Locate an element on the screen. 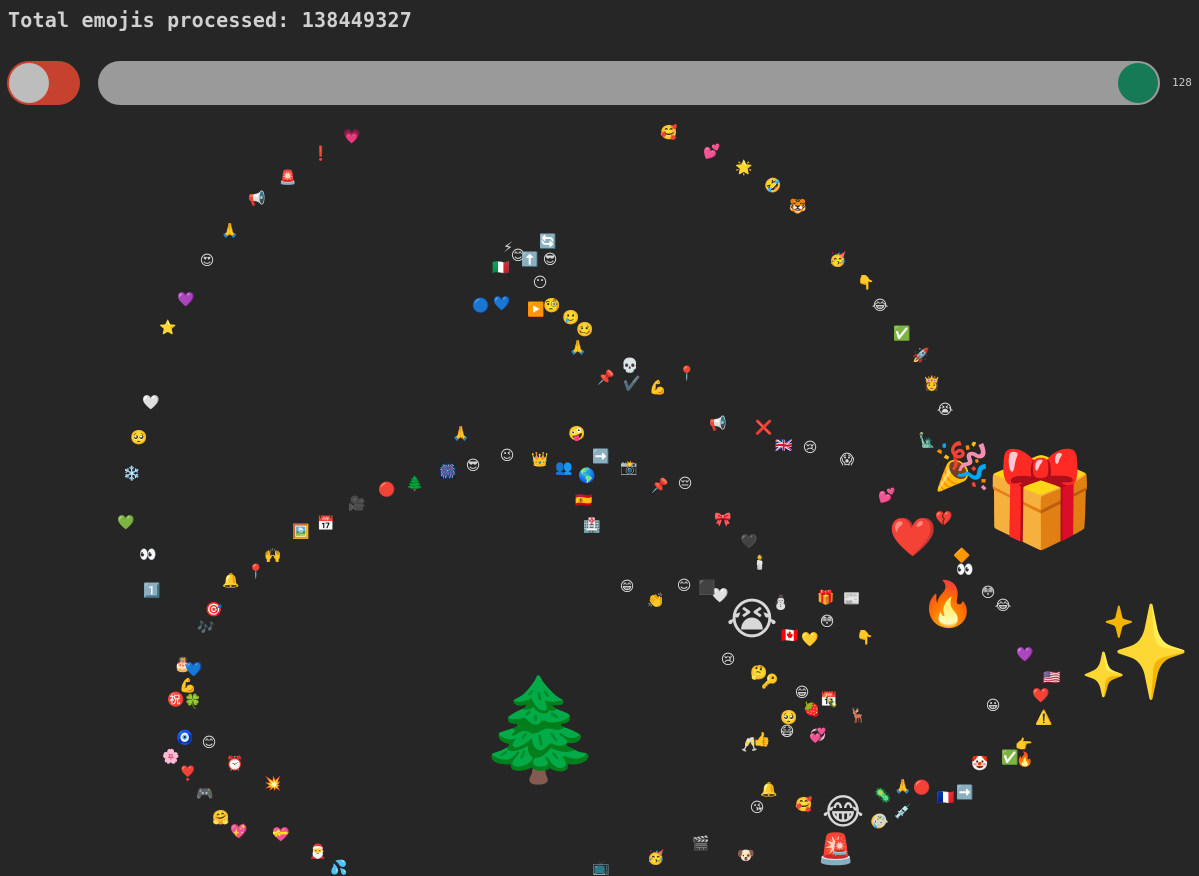 The image size is (1199, 876). large-emoji: 😂 is located at coordinates (843, 812).